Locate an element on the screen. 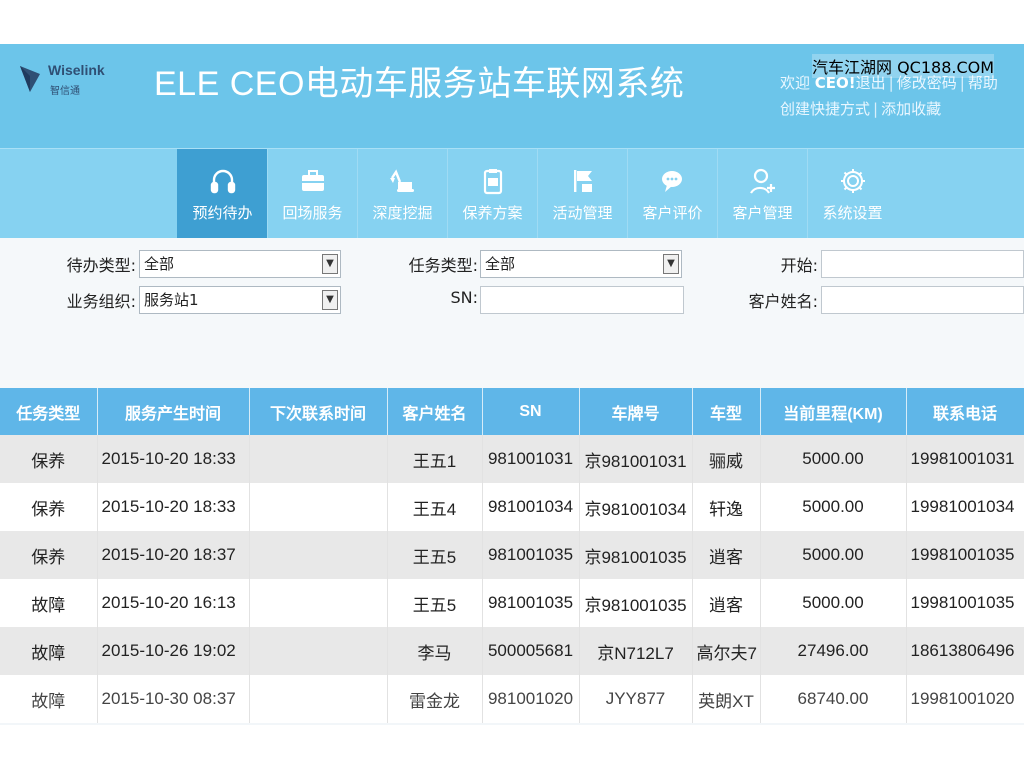 This screenshot has width=1024, height=768. model-cell: 英朗XT is located at coordinates (726, 699).